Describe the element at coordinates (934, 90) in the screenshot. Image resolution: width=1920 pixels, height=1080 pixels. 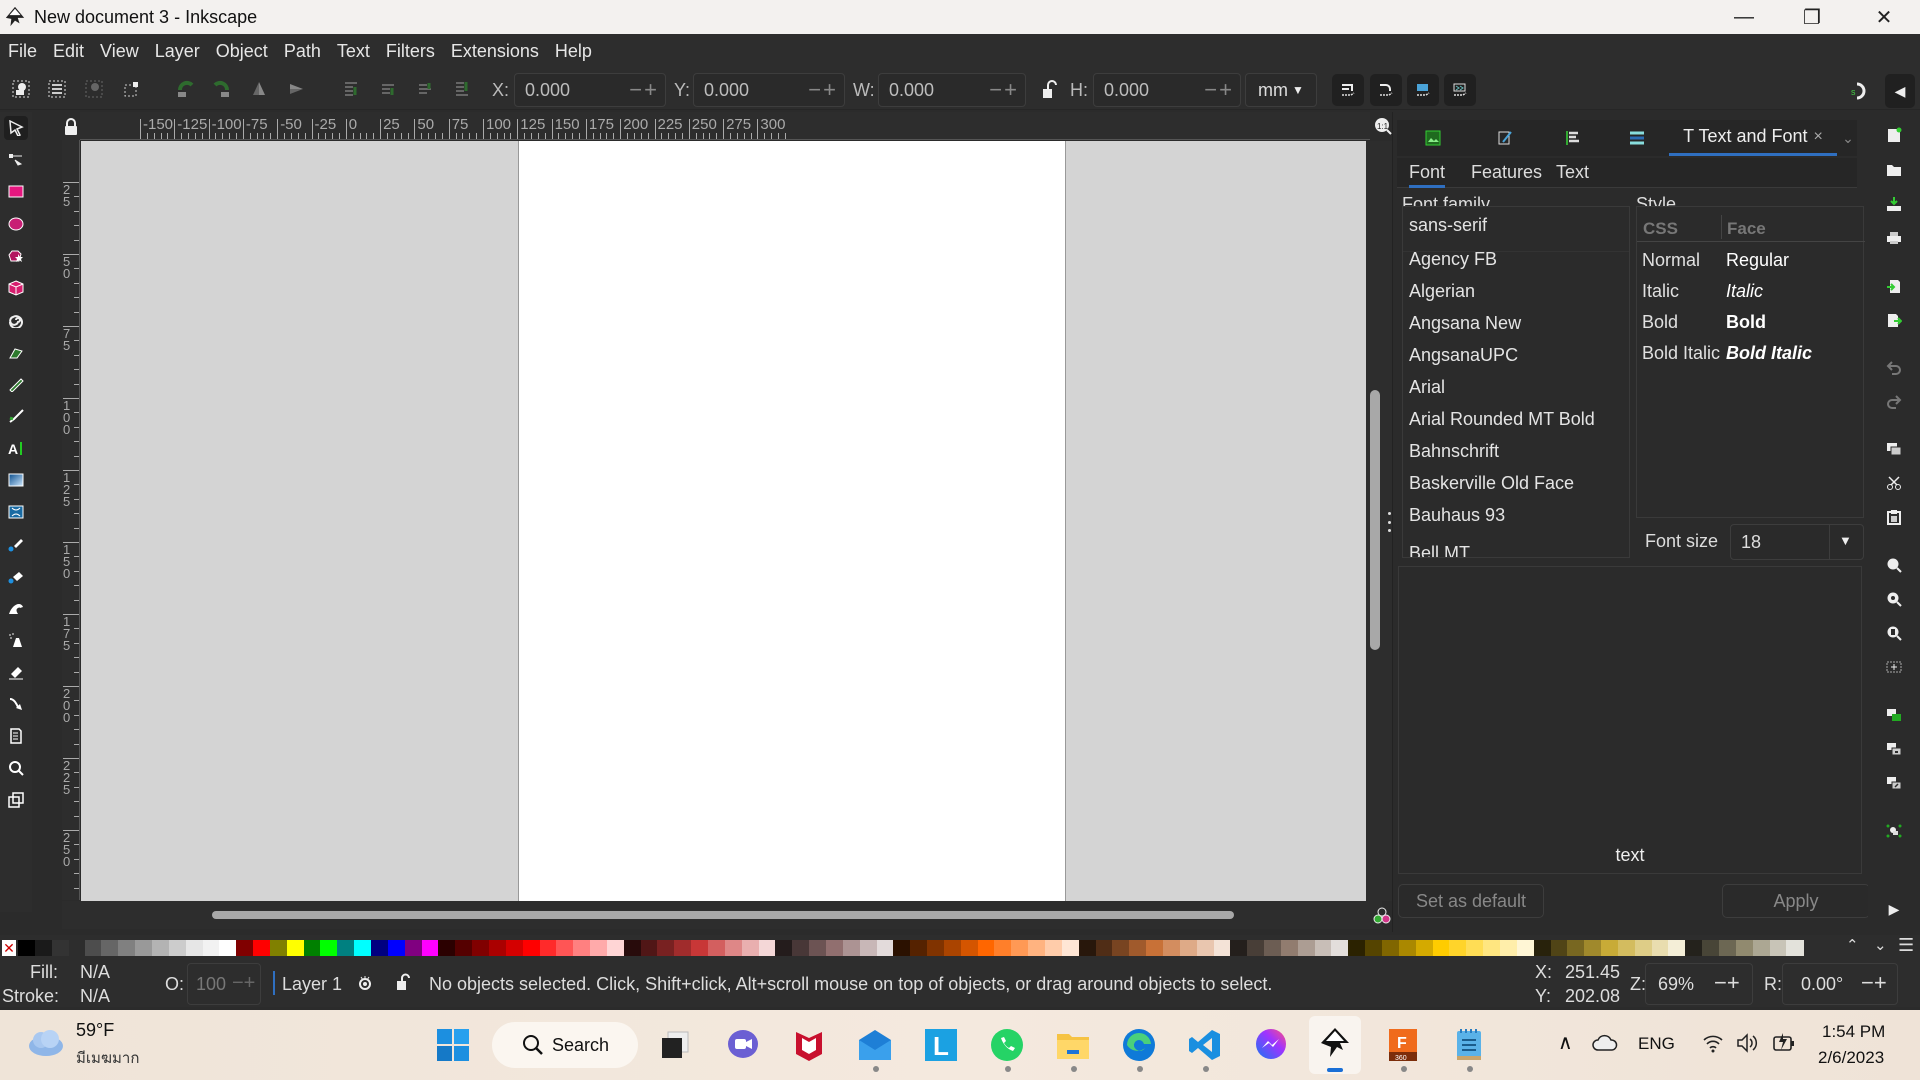
I see `w-value: 0.000` at that location.